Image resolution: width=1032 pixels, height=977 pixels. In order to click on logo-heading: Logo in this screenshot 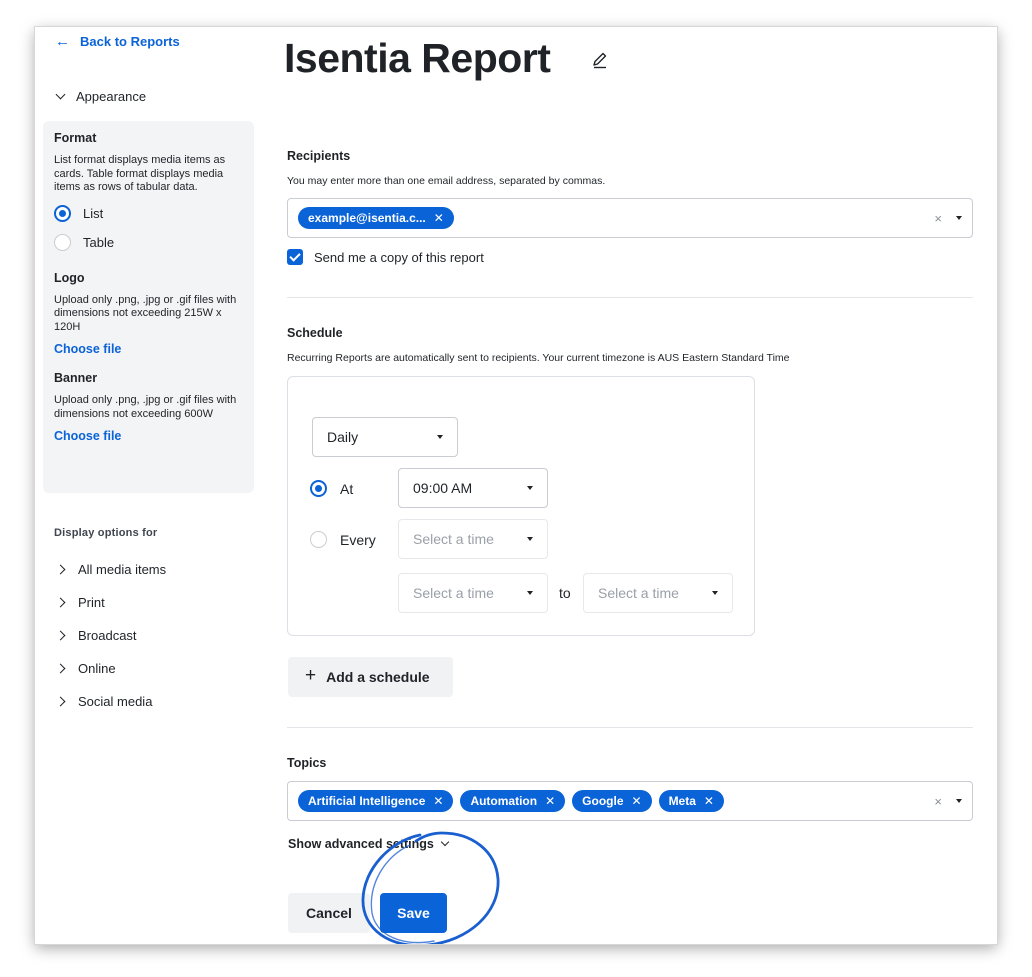, I will do `click(69, 277)`.